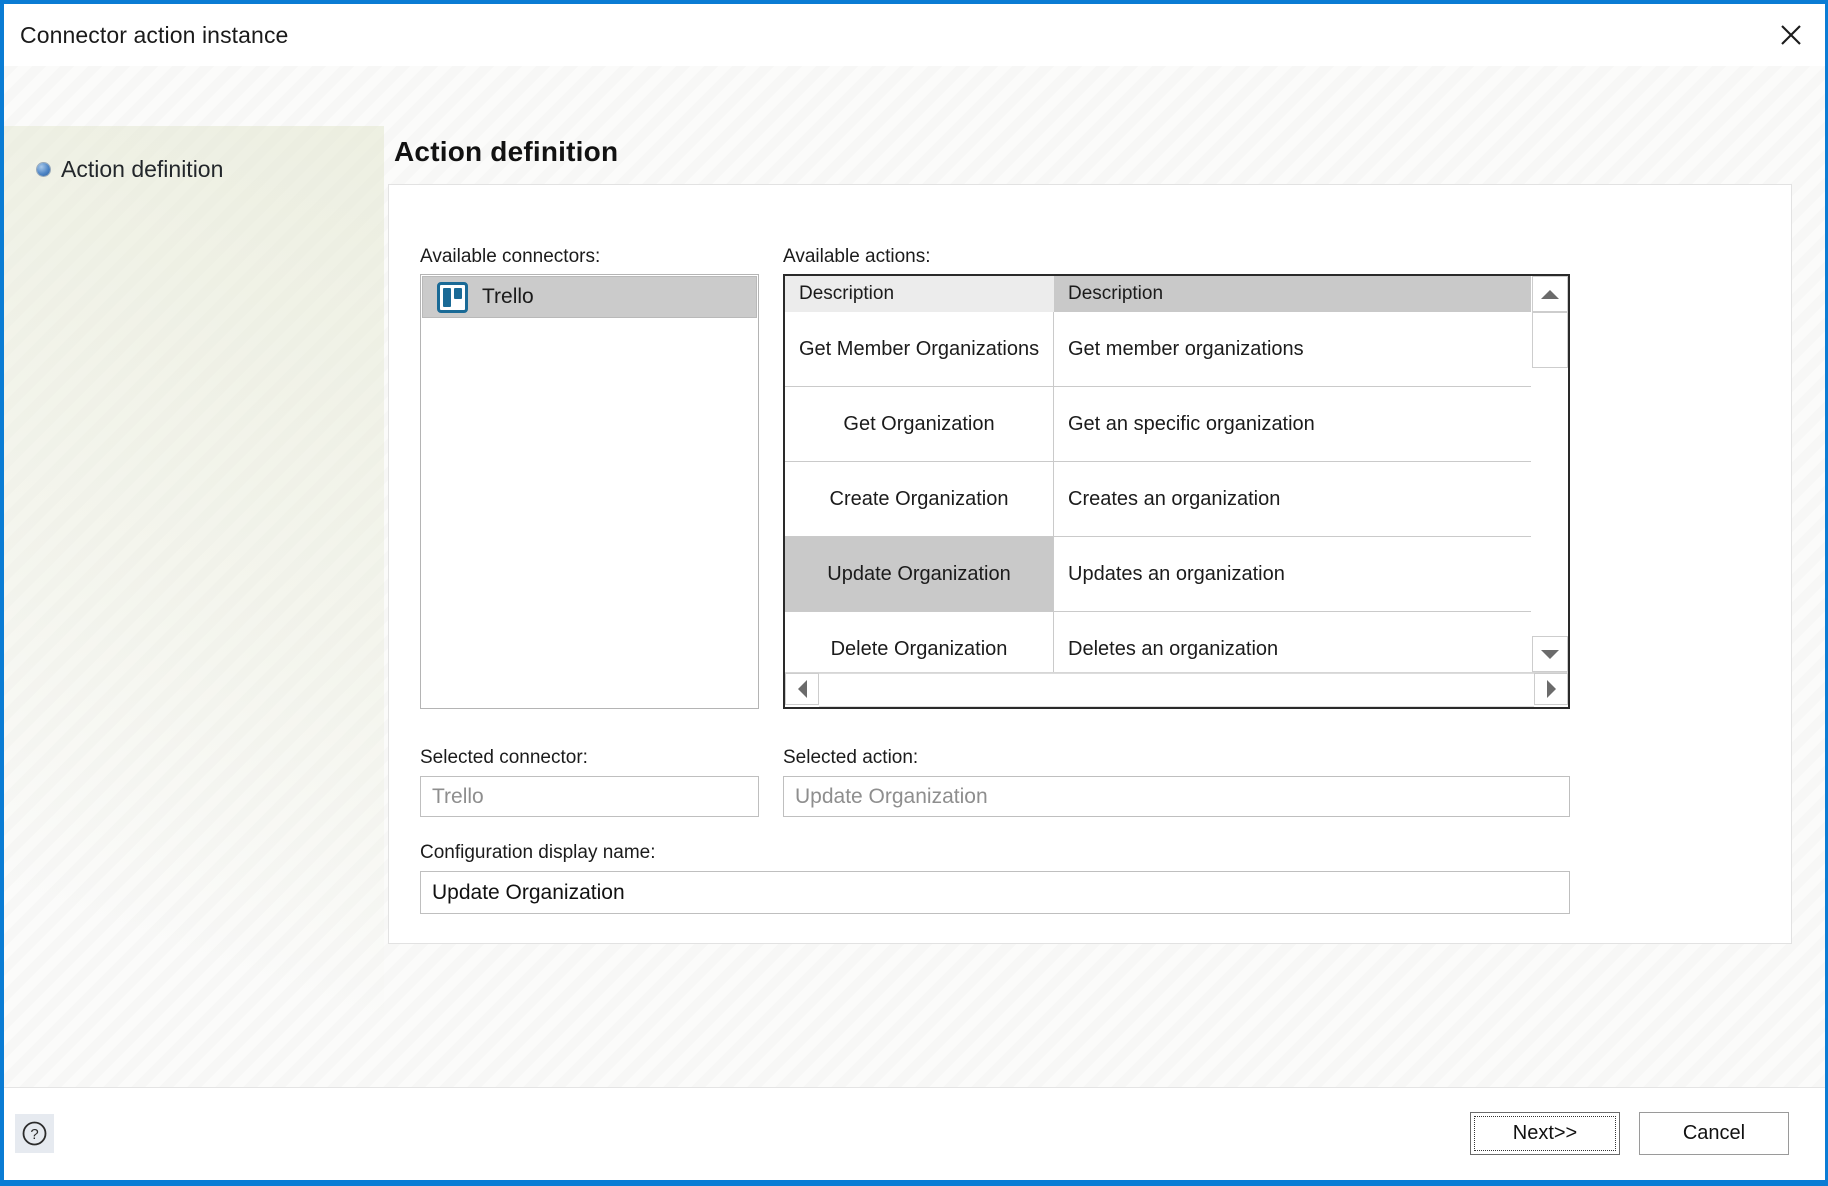 Image resolution: width=1828 pixels, height=1186 pixels. I want to click on scroll-down-button, so click(1550, 654).